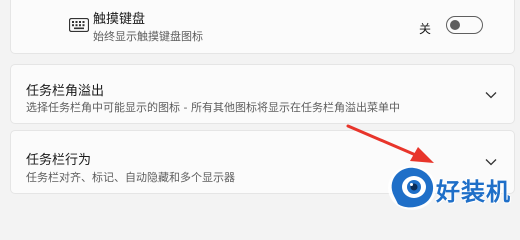 The image size is (520, 240). I want to click on taskbar-behaviors-title: 任务栏行为, so click(59, 160).